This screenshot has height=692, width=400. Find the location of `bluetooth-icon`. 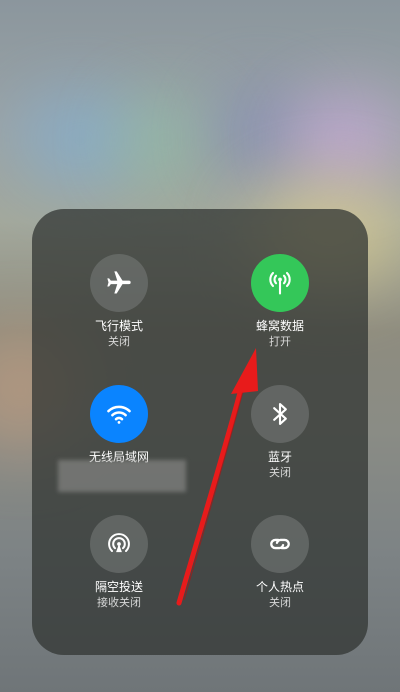

bluetooth-icon is located at coordinates (280, 414).